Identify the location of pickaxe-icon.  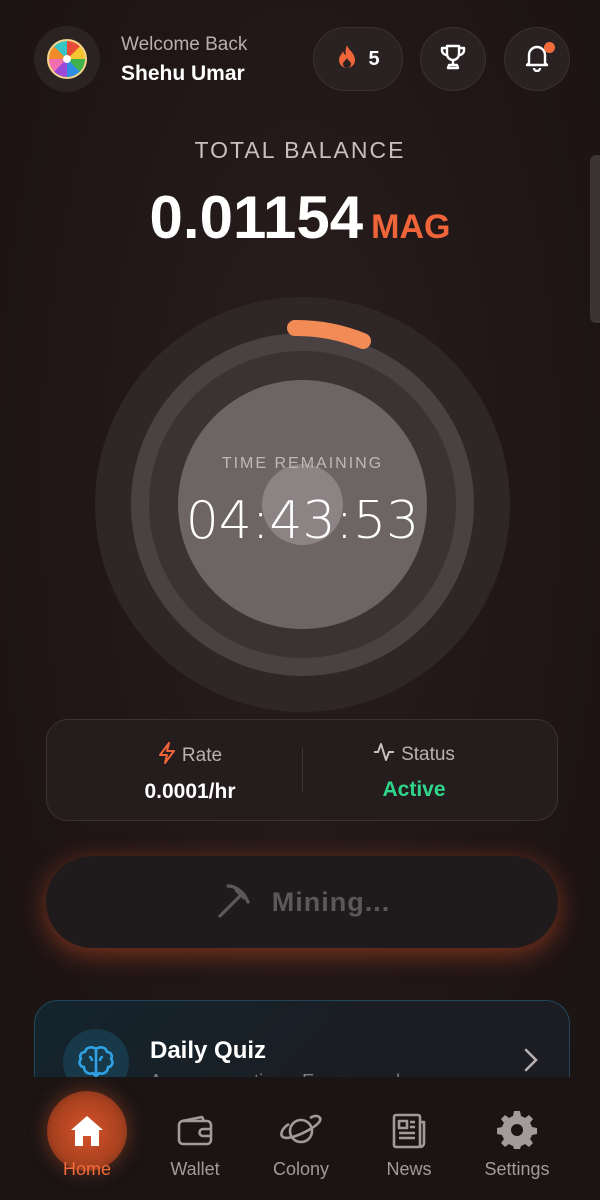
(234, 902).